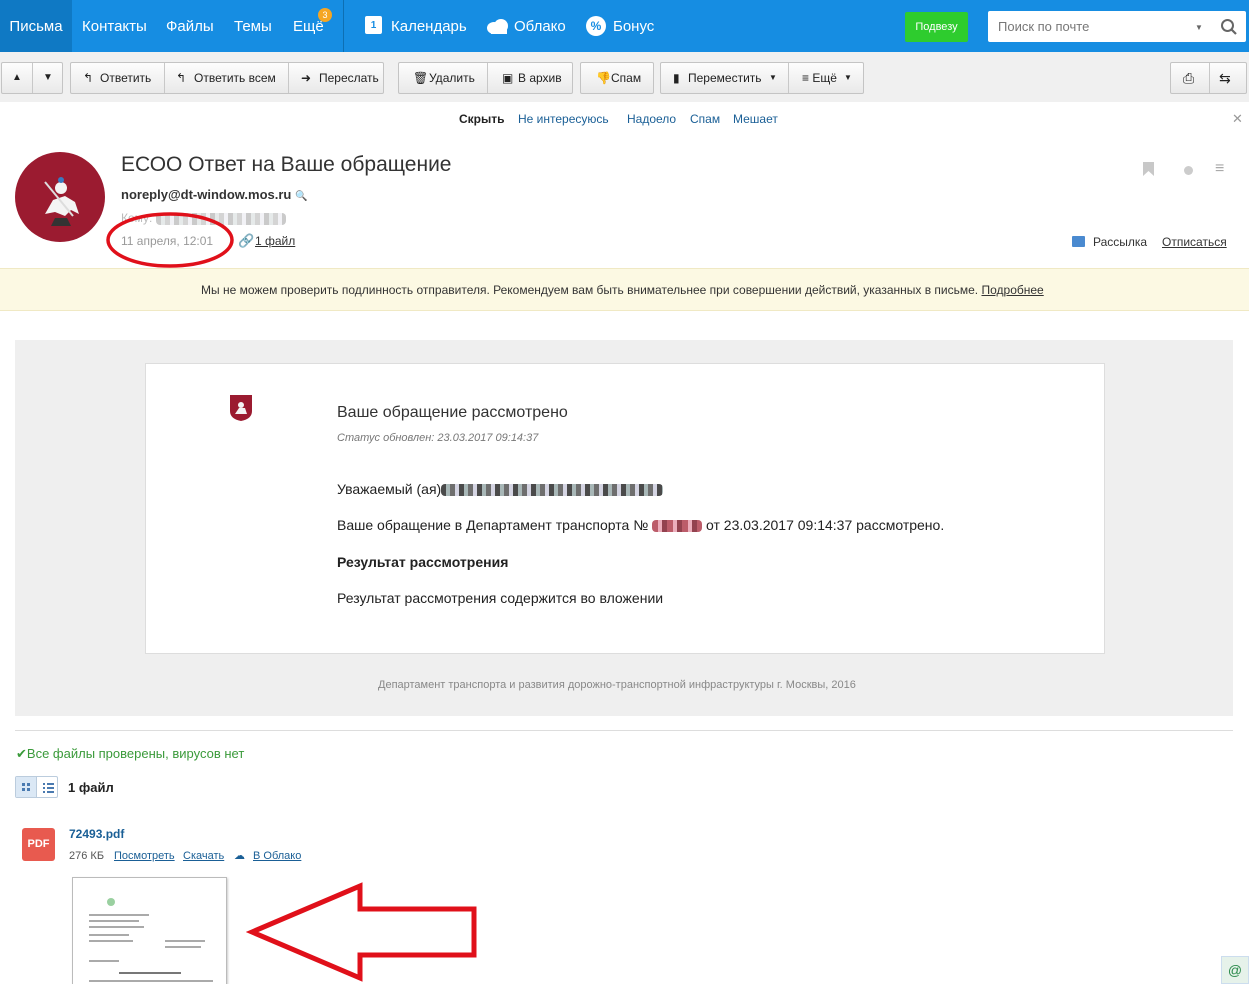 This screenshot has height=984, width=1249. What do you see at coordinates (1235, 970) in the screenshot?
I see `floating-mail-button: @` at bounding box center [1235, 970].